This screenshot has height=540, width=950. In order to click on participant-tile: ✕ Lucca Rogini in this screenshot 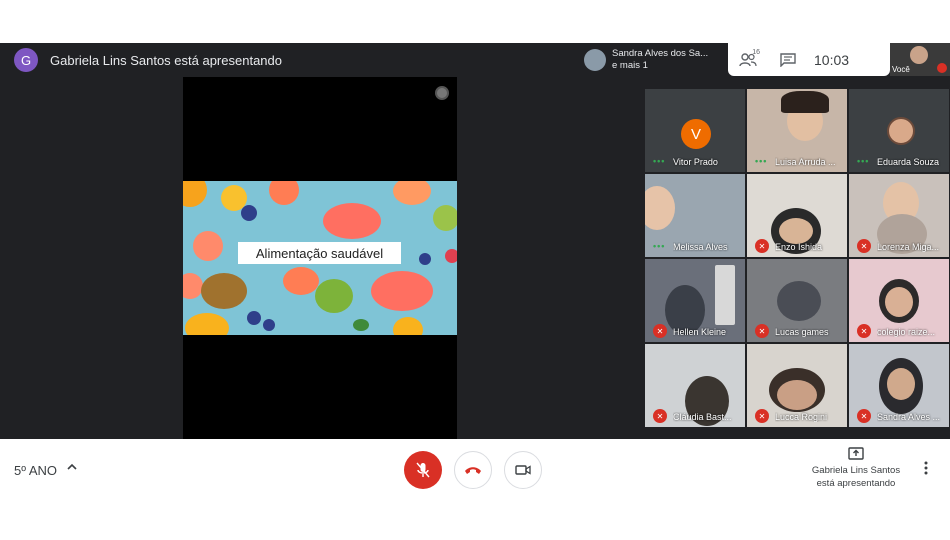, I will do `click(797, 385)`.